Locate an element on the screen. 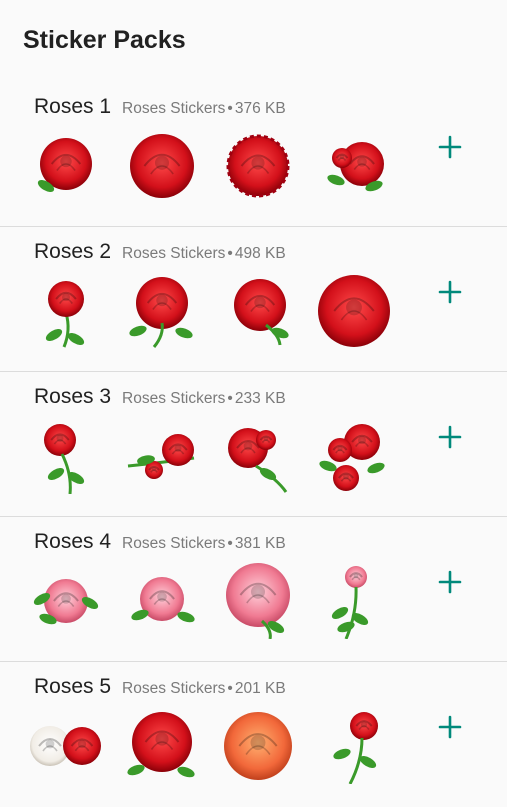  pack-meta: Roses Stickers • 201 KB is located at coordinates (204, 689).